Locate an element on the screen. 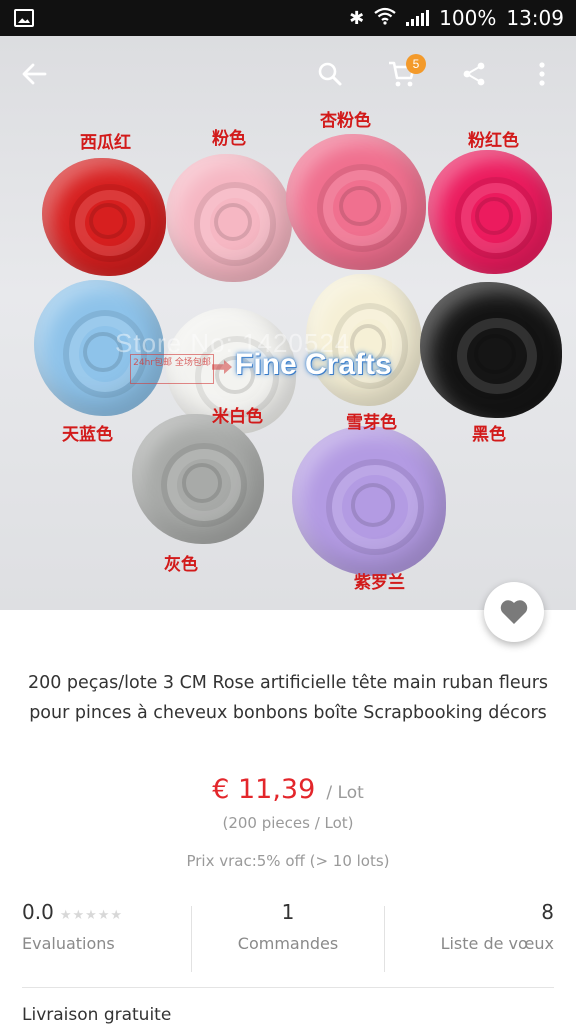 The width and height of the screenshot is (576, 1024). rose-label: 黑色 is located at coordinates (489, 435).